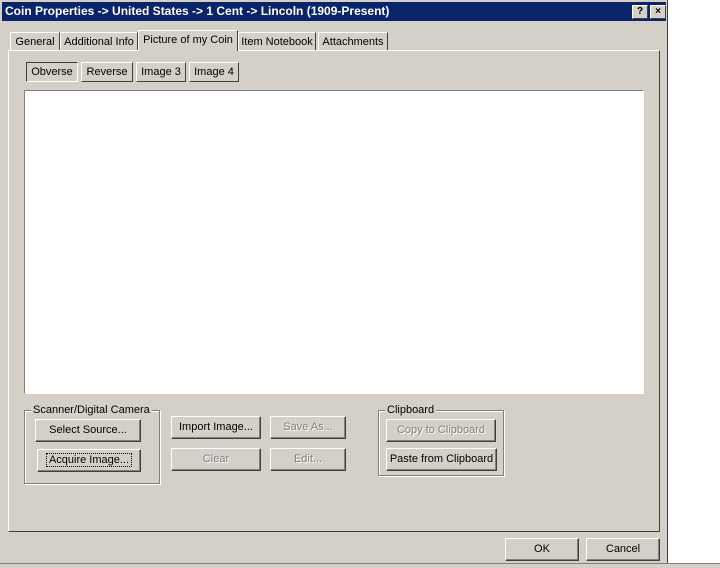 The height and width of the screenshot is (568, 720). I want to click on cancel-label: Cancel, so click(623, 549).